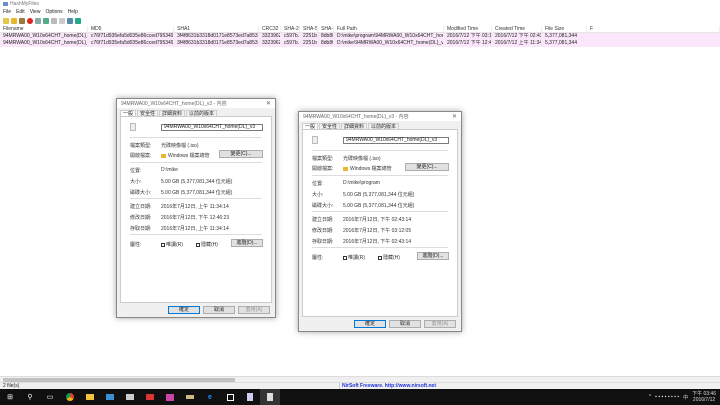 This screenshot has height=405, width=720. Describe the element at coordinates (30, 397) in the screenshot. I see `search-icon: ⚲` at that location.